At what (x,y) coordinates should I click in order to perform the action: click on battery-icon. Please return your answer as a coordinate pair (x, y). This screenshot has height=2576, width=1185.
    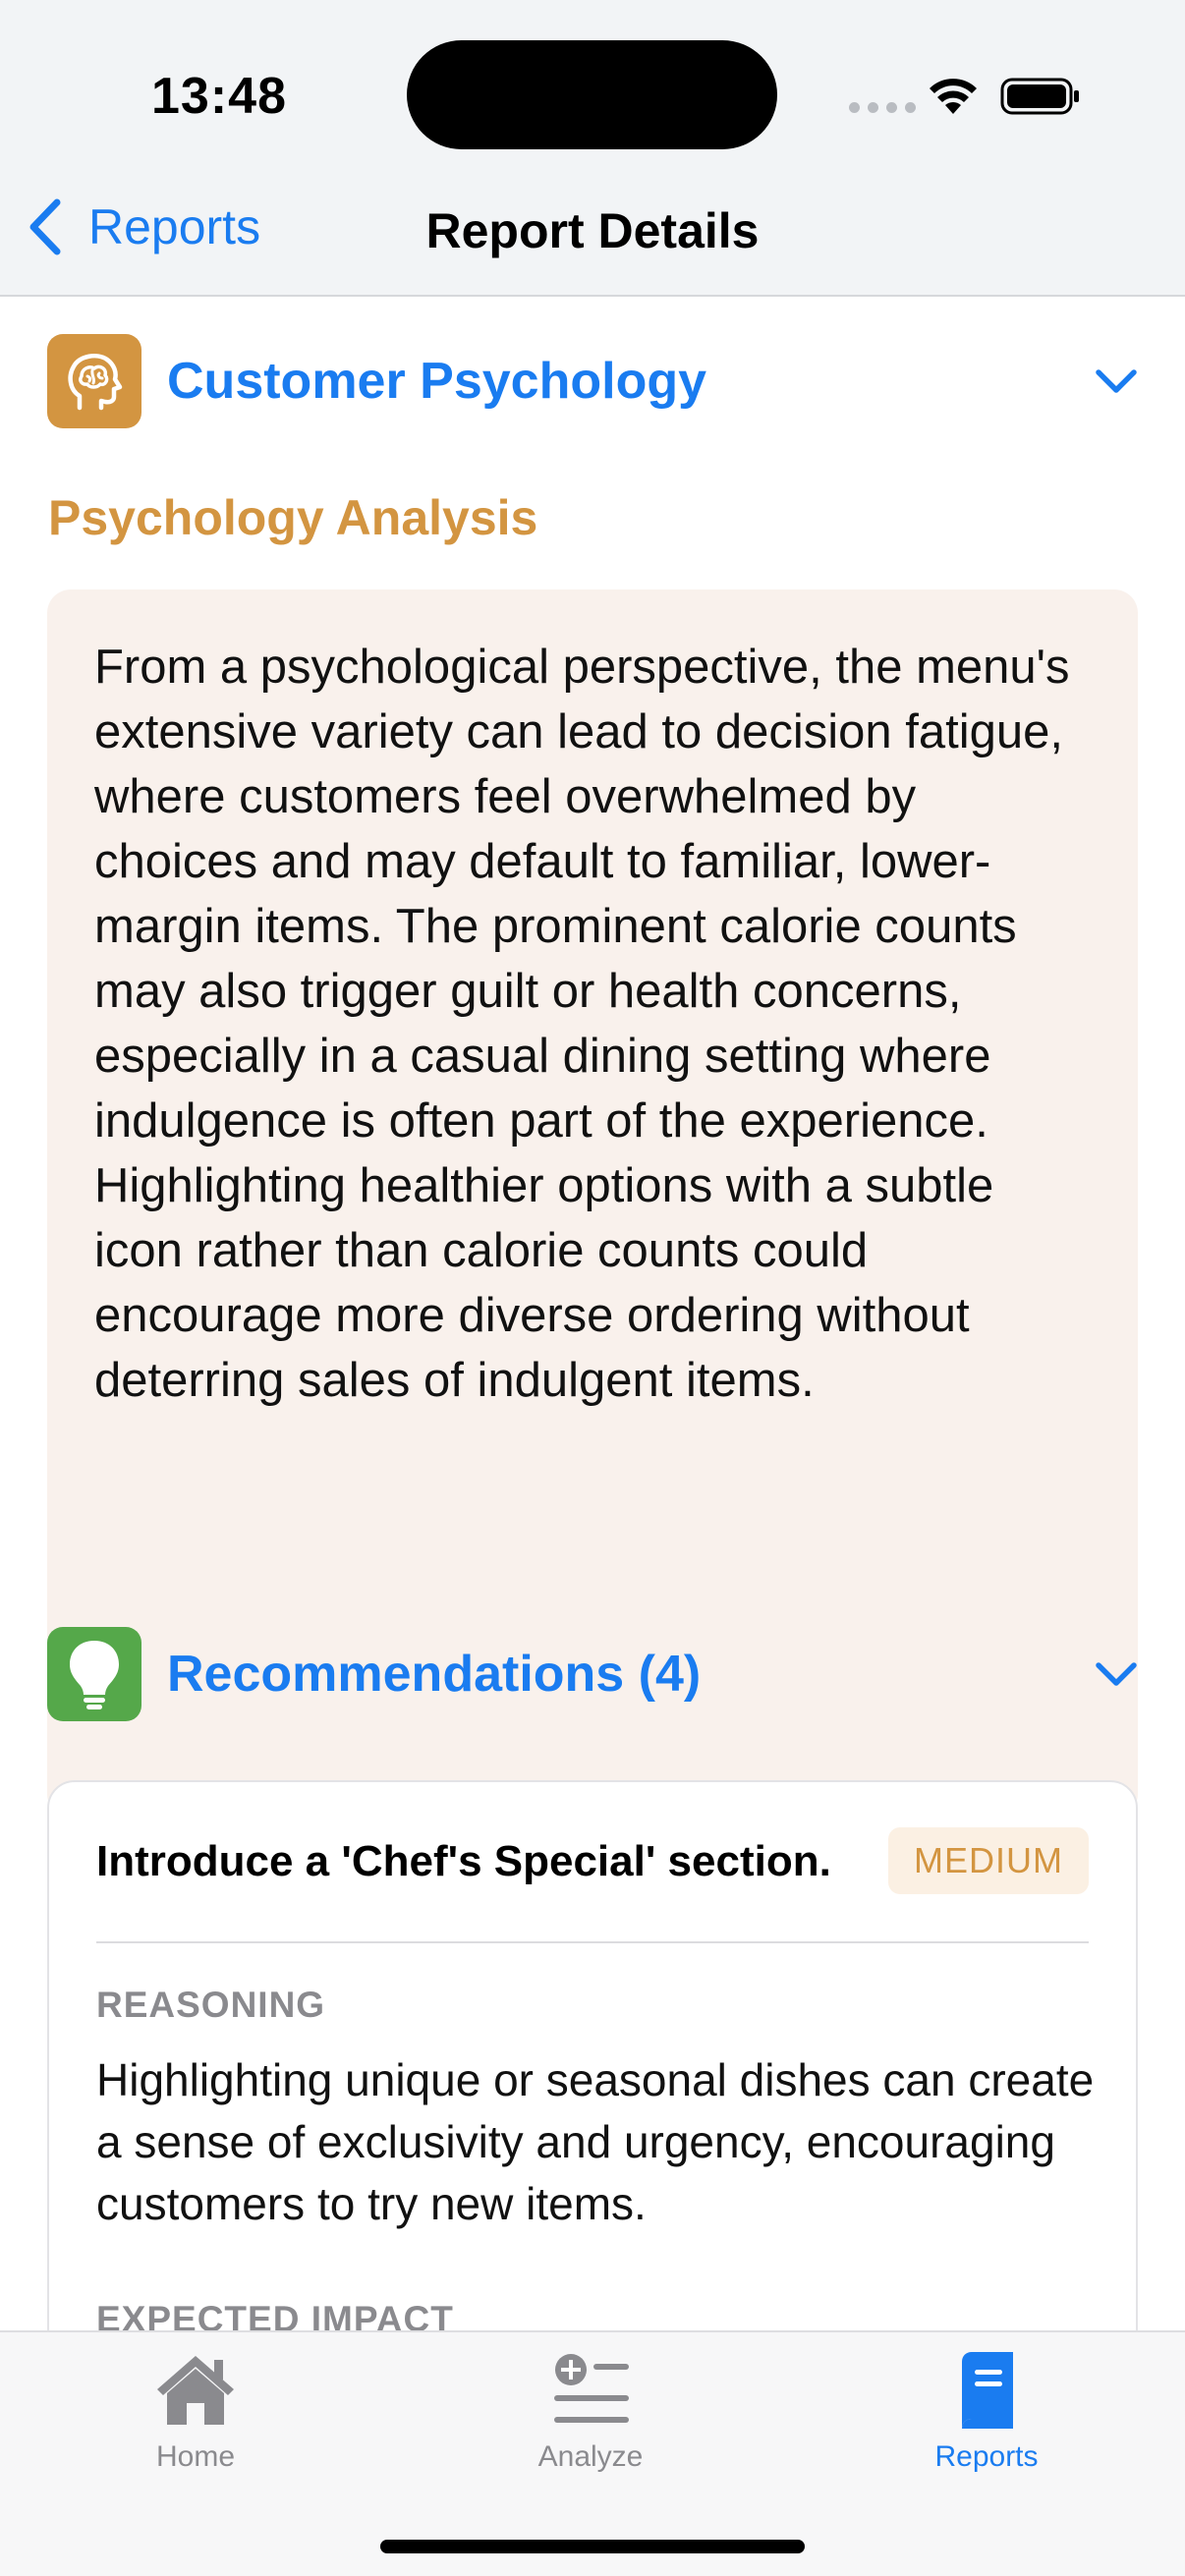
    Looking at the image, I should click on (1040, 96).